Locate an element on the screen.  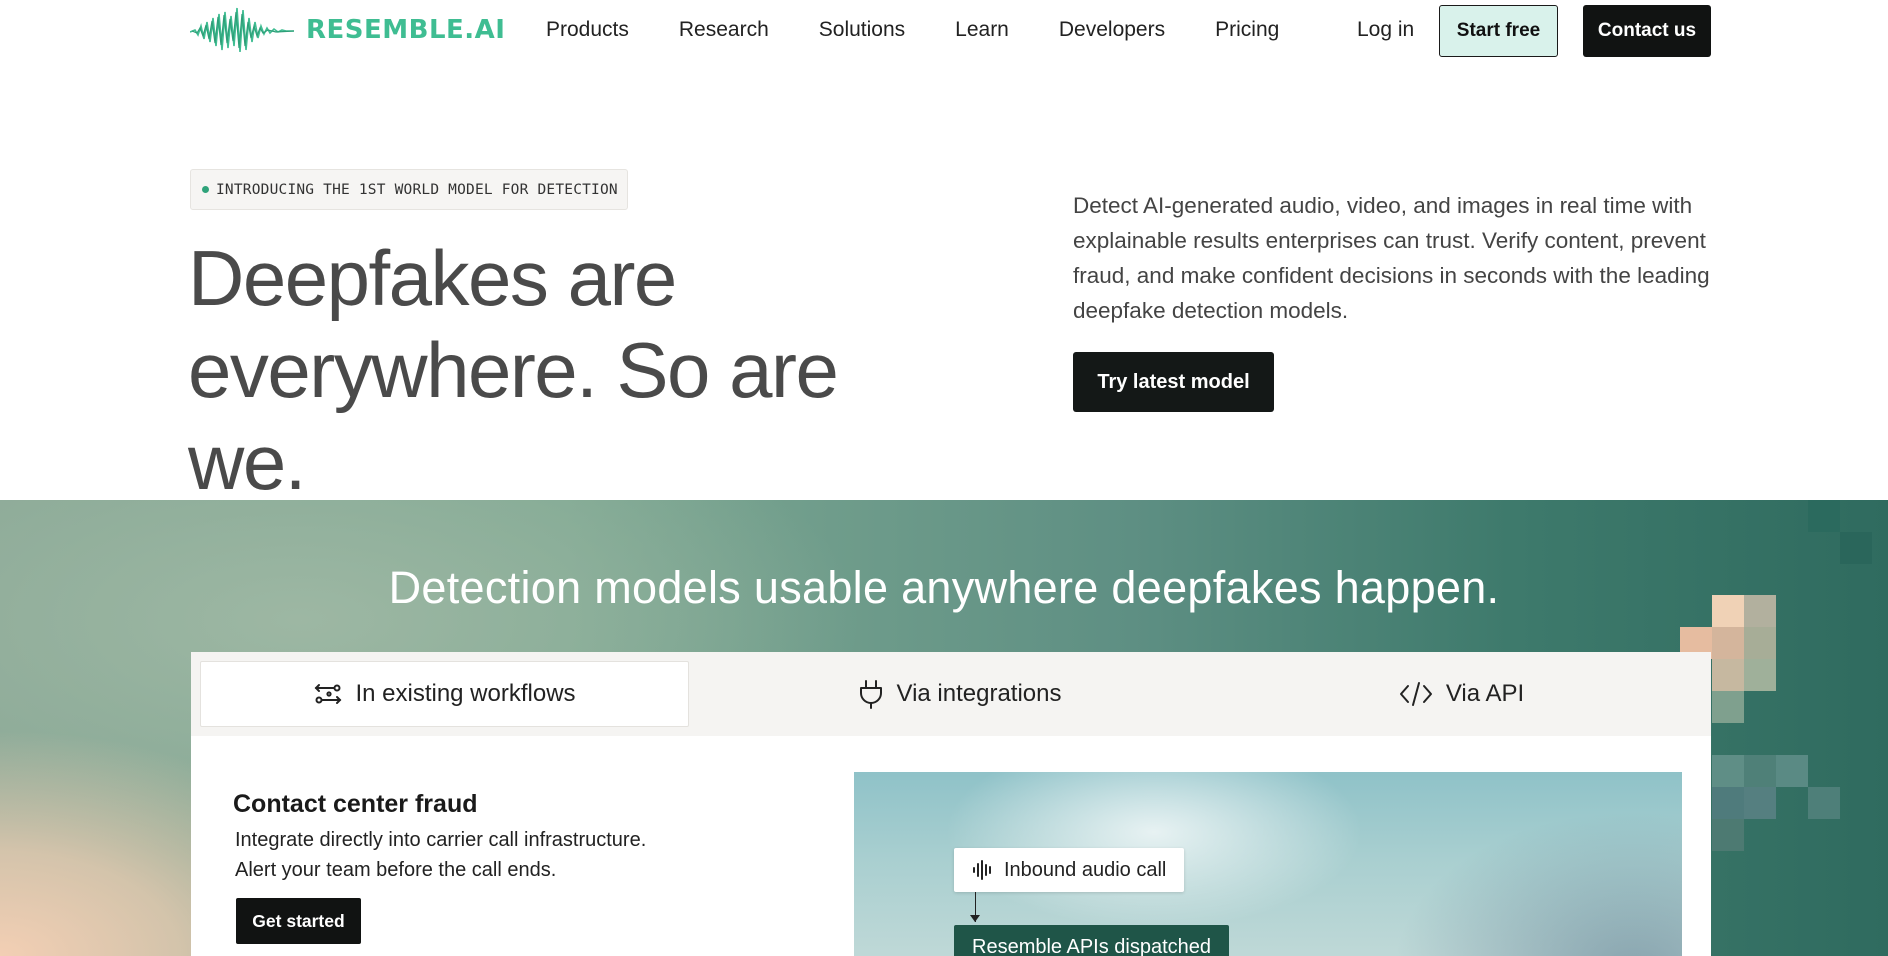
nav-item-learn: Learn is located at coordinates (982, 30).